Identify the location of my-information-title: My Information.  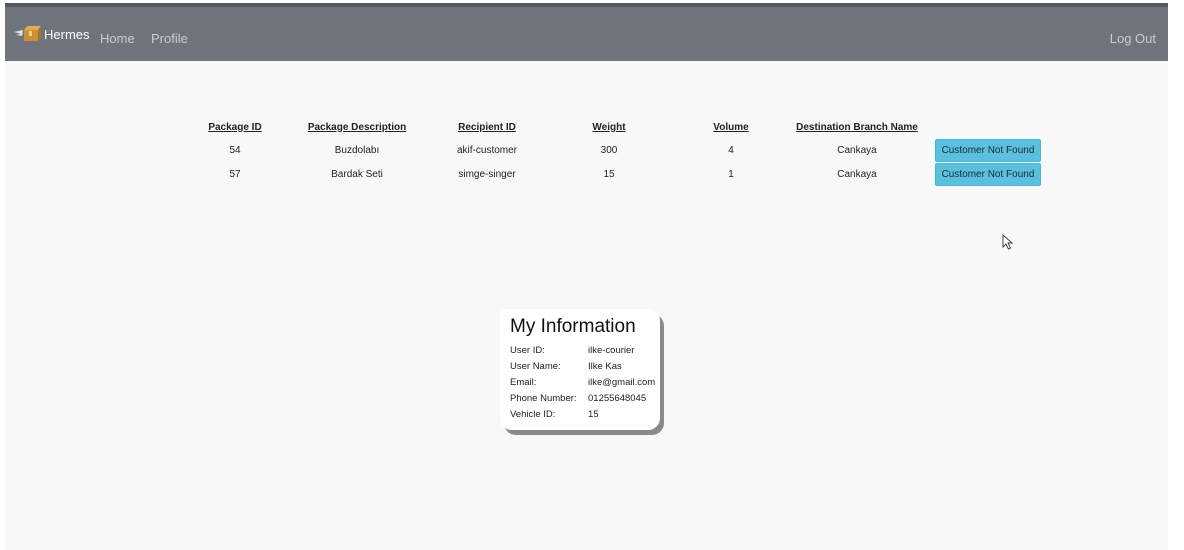
(573, 326).